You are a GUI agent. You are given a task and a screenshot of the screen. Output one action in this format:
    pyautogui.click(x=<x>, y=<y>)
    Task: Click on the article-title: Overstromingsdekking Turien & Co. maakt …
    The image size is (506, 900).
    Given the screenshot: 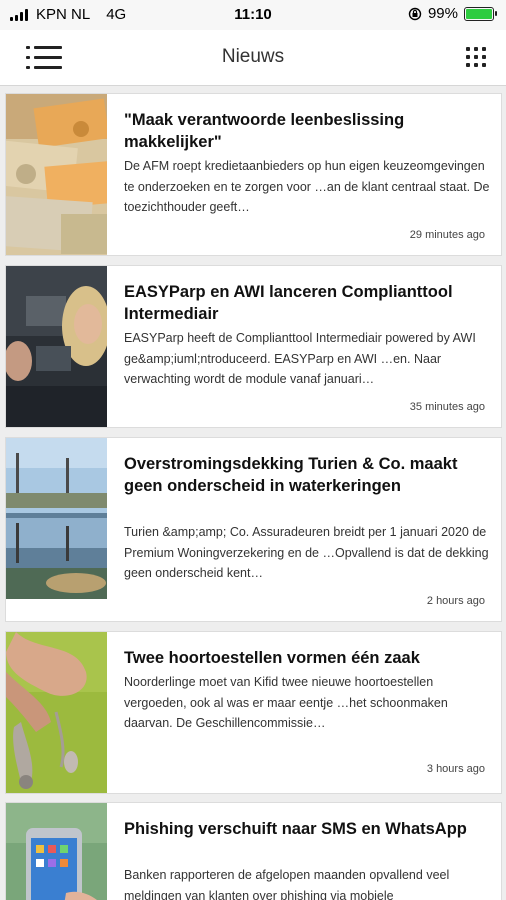 What is the action you would take?
    pyautogui.click(x=291, y=475)
    